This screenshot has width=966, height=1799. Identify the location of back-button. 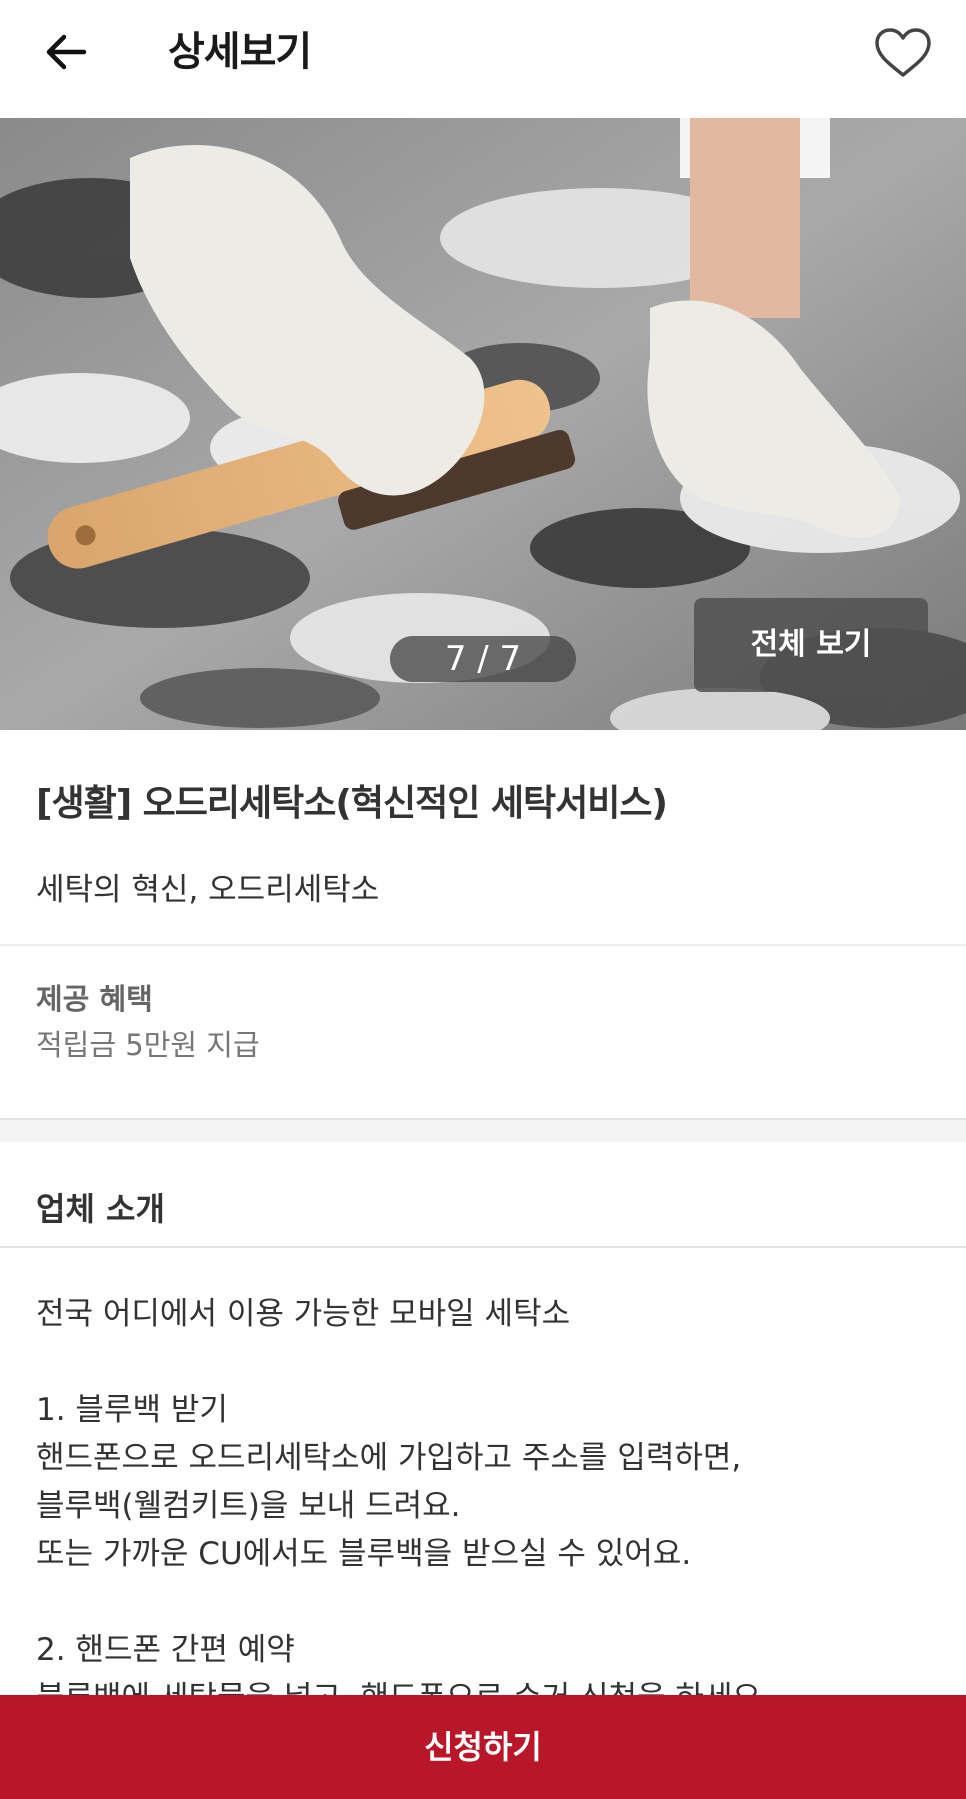
(66, 52).